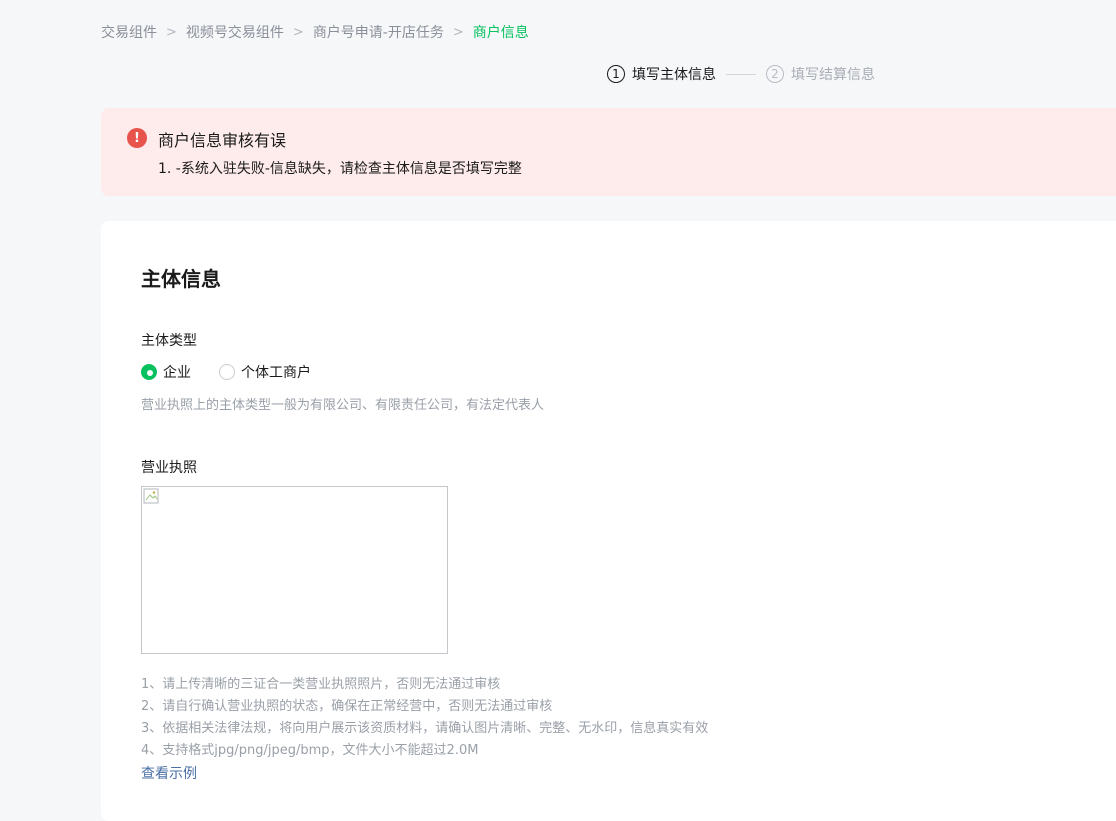 Image resolution: width=1116 pixels, height=821 pixels. I want to click on step-number-2: 2, so click(775, 74).